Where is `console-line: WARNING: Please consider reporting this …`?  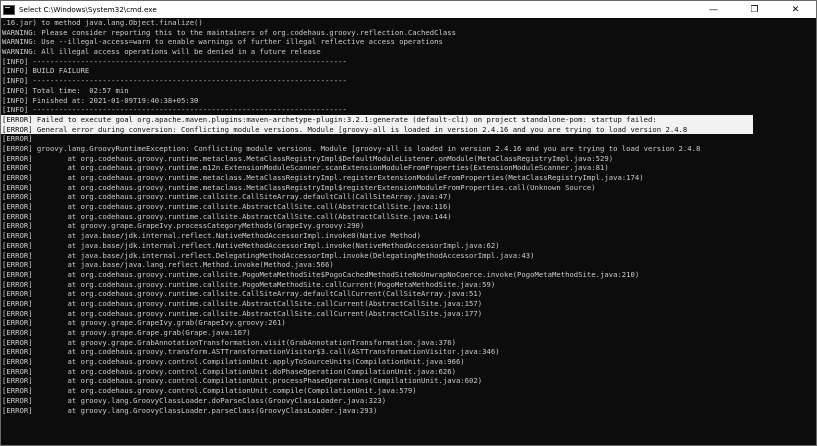
console-line: WARNING: Please consider reporting this … is located at coordinates (229, 32).